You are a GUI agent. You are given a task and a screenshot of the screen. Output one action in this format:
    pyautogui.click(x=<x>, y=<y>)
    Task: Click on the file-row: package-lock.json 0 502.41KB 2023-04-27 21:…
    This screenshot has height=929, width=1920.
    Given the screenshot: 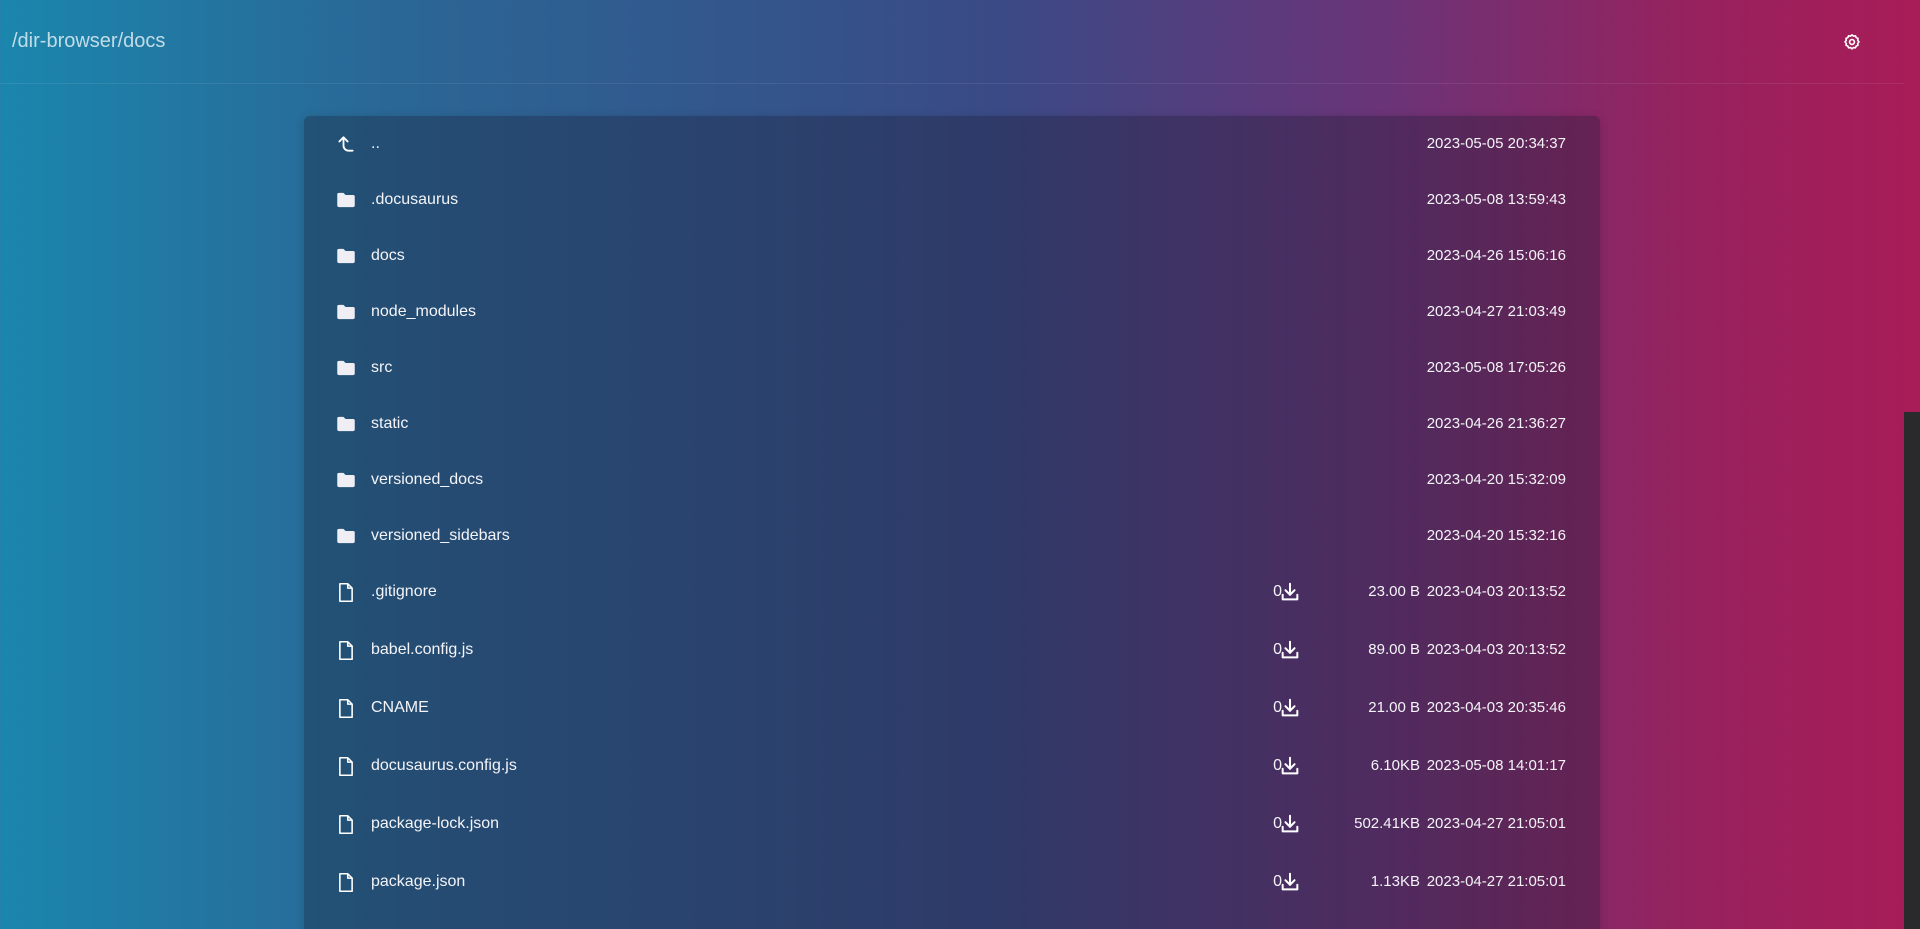 What is the action you would take?
    pyautogui.click(x=952, y=824)
    